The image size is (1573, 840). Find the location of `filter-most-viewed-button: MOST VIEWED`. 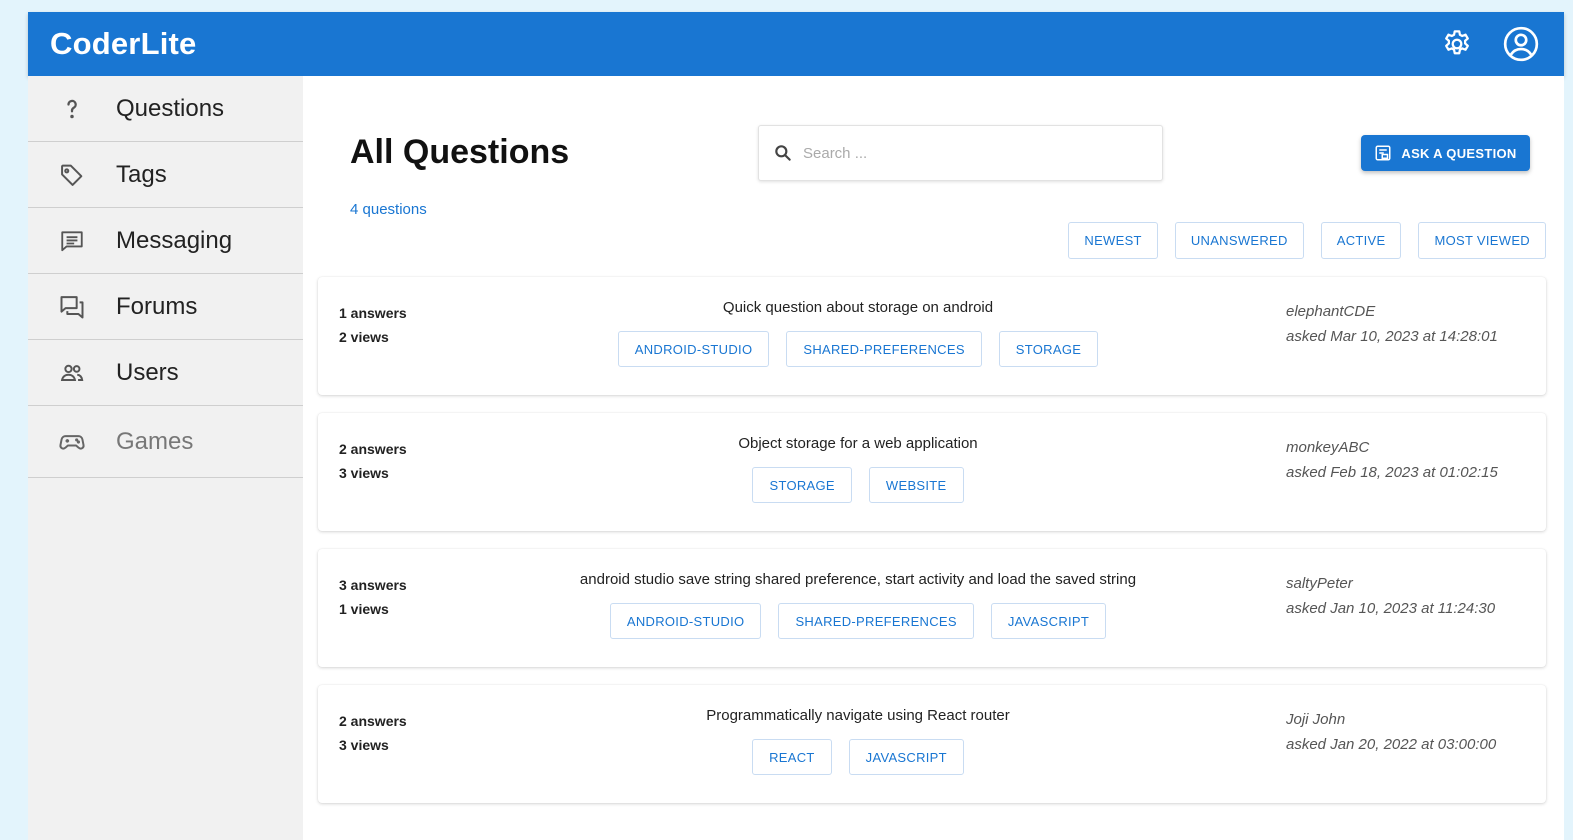

filter-most-viewed-button: MOST VIEWED is located at coordinates (1482, 240).